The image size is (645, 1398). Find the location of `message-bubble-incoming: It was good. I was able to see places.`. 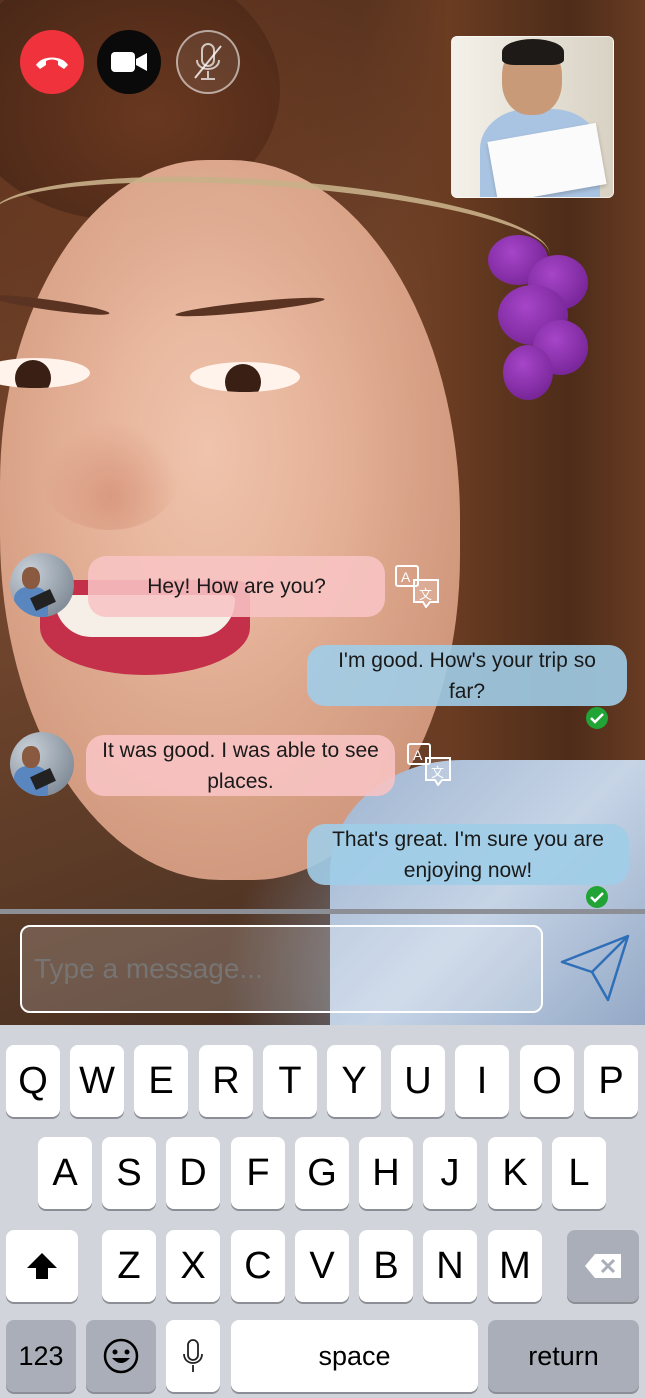

message-bubble-incoming: It was good. I was able to see places. is located at coordinates (240, 765).